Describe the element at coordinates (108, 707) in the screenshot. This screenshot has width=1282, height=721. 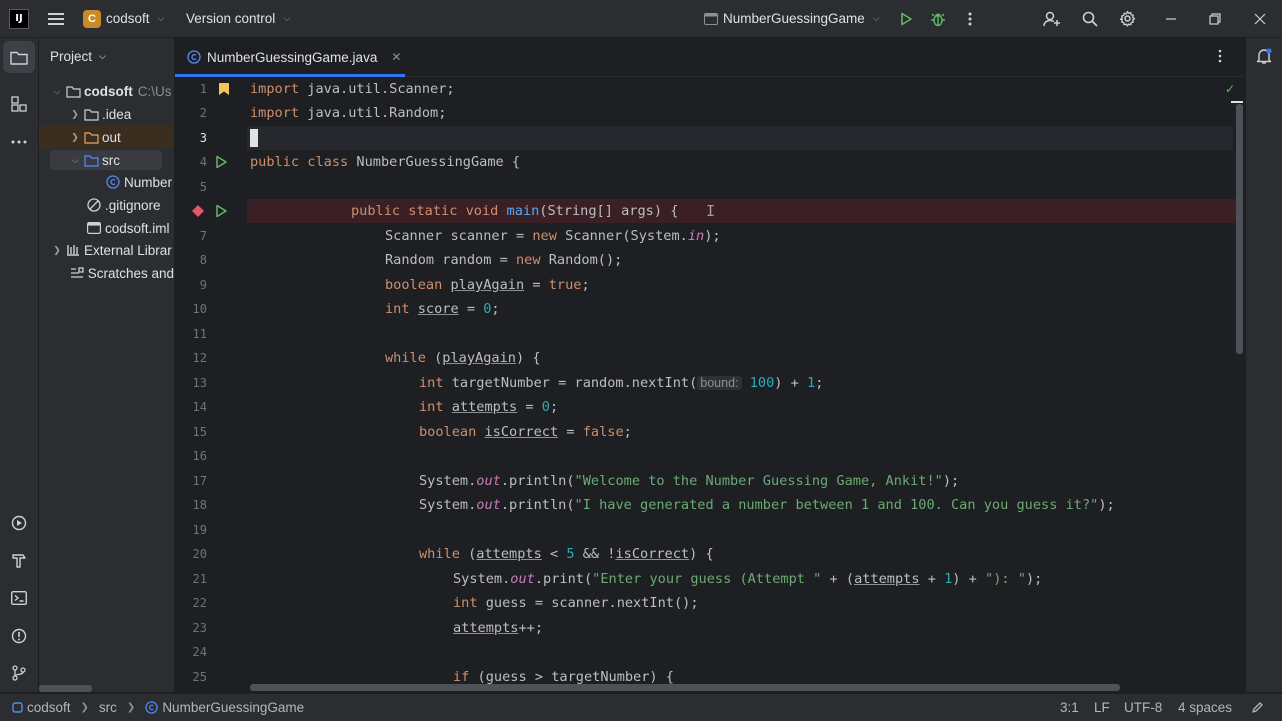
I see `breadcrumb-src: src` at that location.